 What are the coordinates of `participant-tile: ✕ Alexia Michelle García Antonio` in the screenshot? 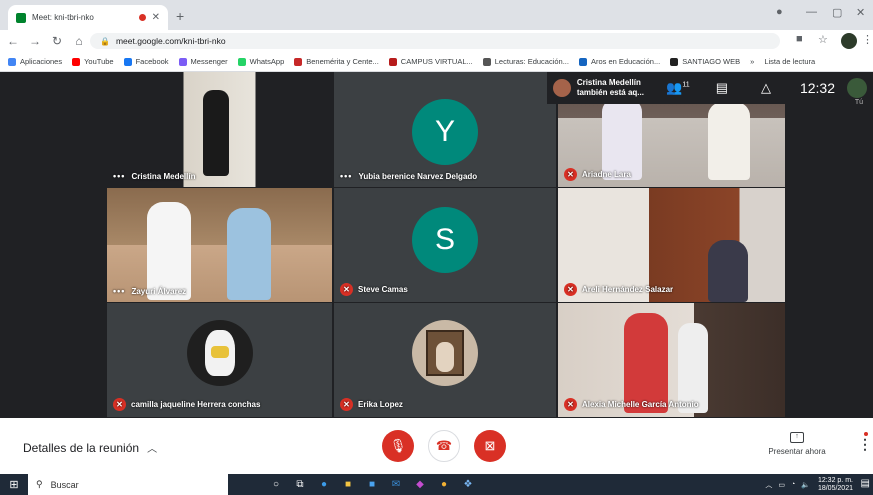 It's located at (671, 360).